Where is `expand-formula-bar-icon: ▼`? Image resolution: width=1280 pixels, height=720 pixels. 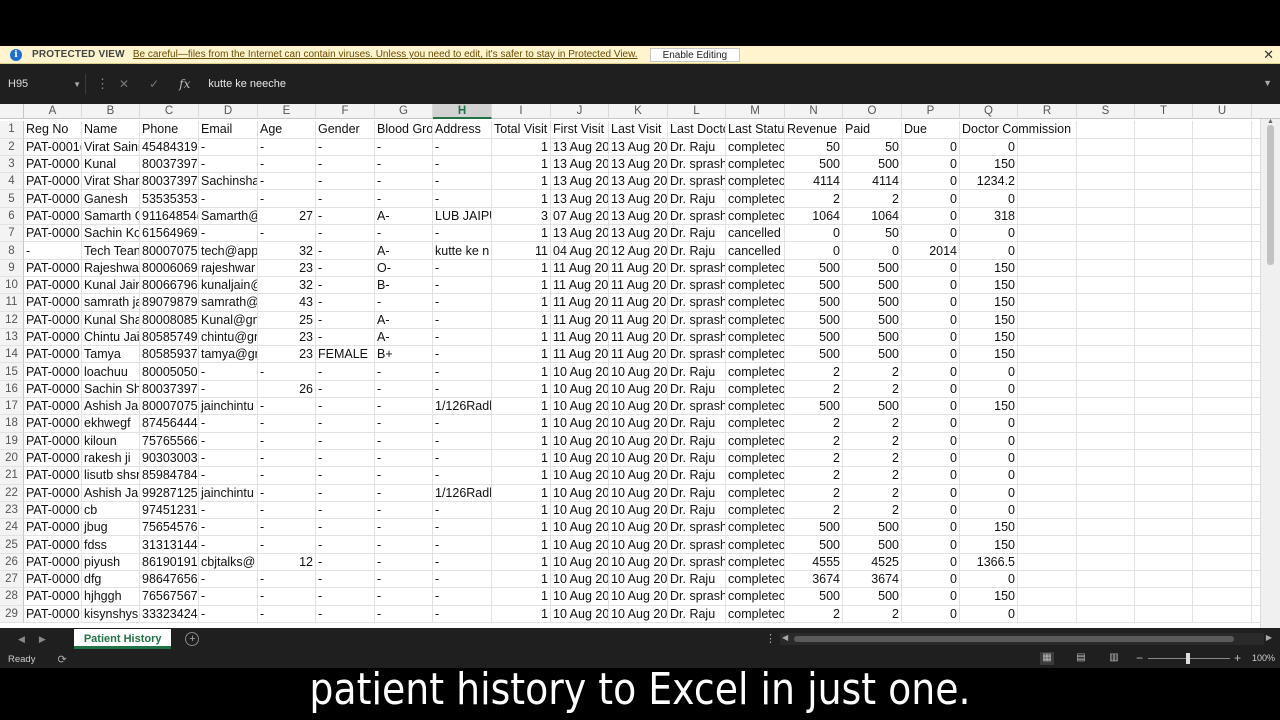 expand-formula-bar-icon: ▼ is located at coordinates (1267, 83).